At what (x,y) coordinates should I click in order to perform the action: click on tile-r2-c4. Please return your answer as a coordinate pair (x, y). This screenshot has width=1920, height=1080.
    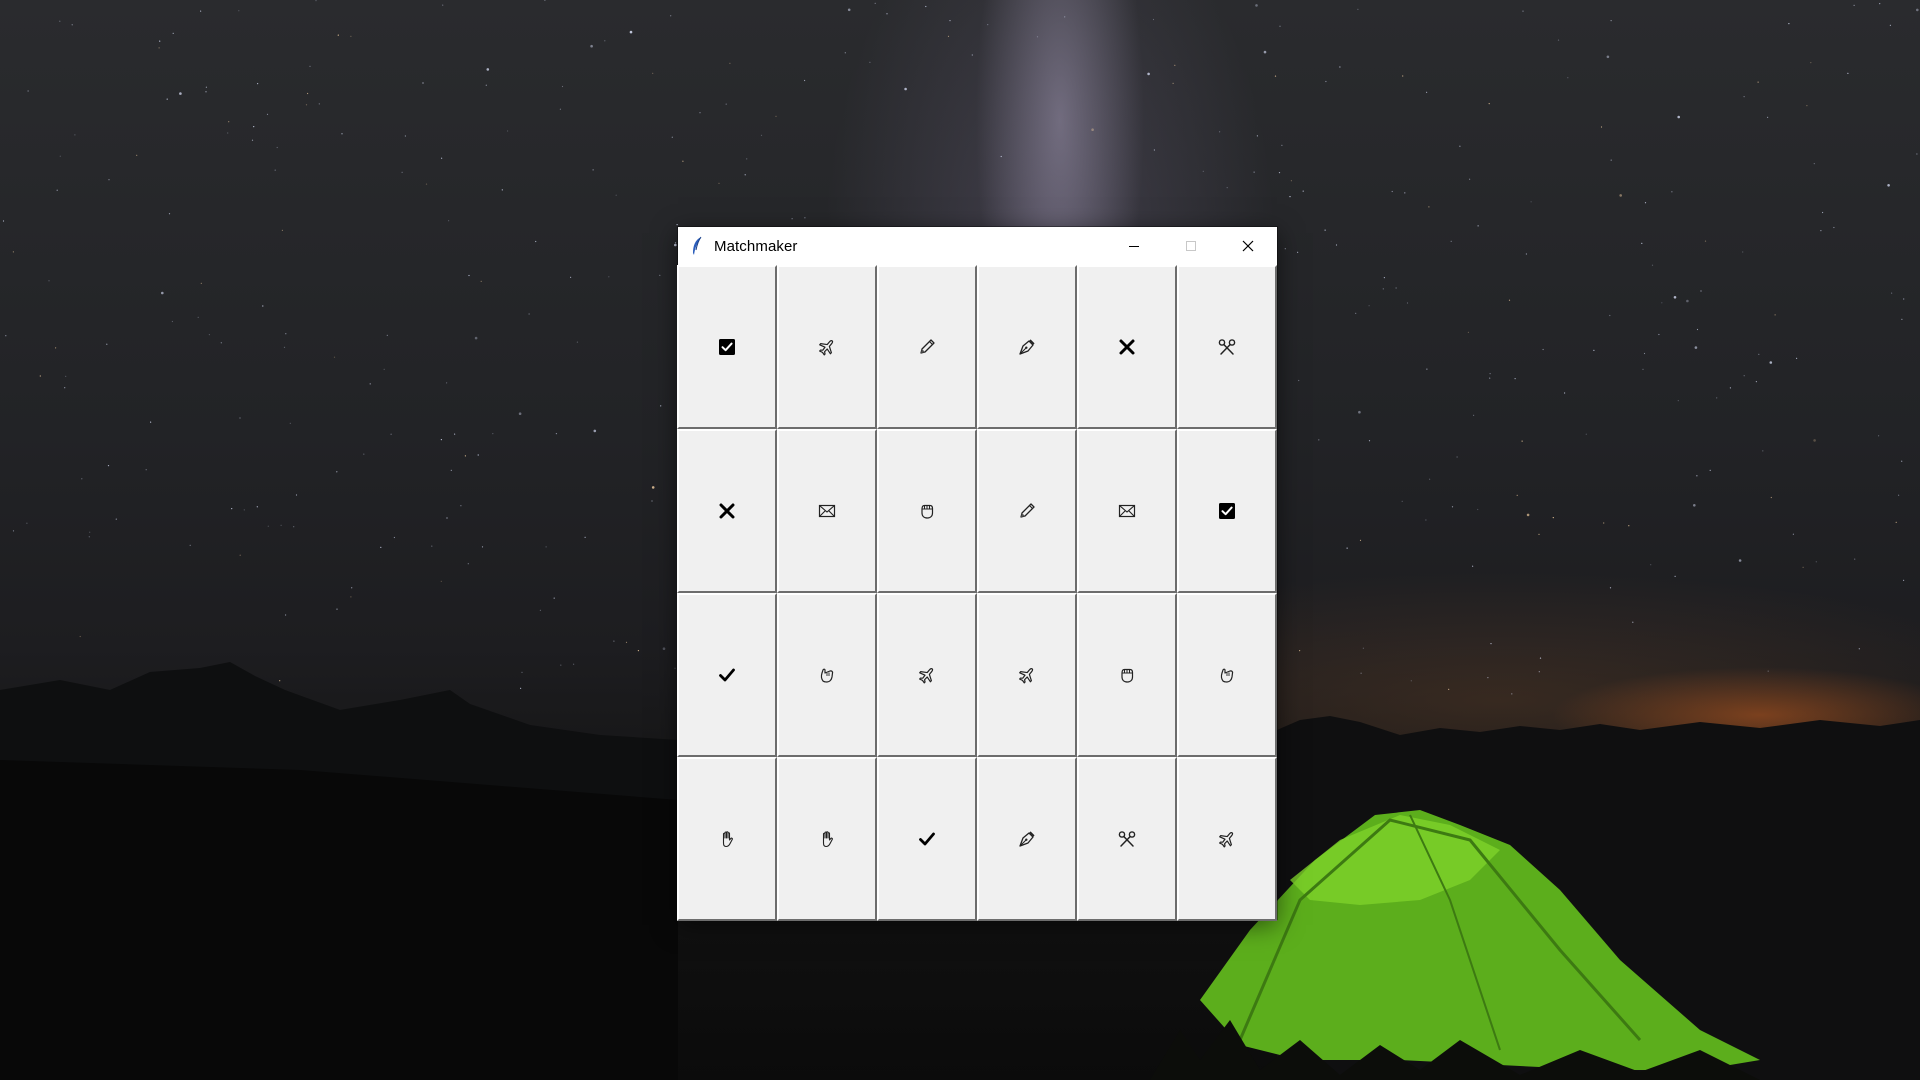
    Looking at the image, I should click on (1027, 511).